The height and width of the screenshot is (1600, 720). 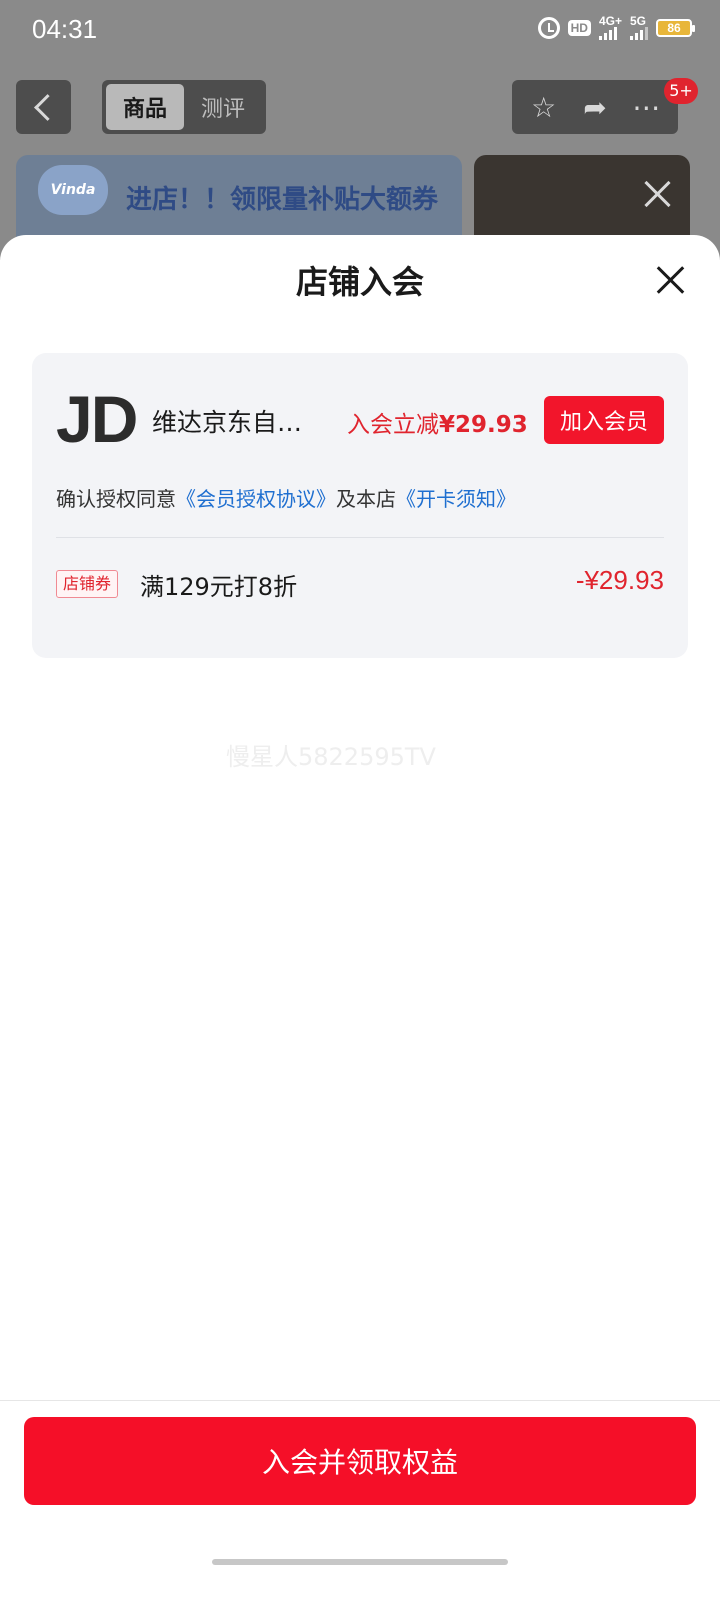 What do you see at coordinates (483, 425) in the screenshot?
I see `discount-amount: ¥29.93` at bounding box center [483, 425].